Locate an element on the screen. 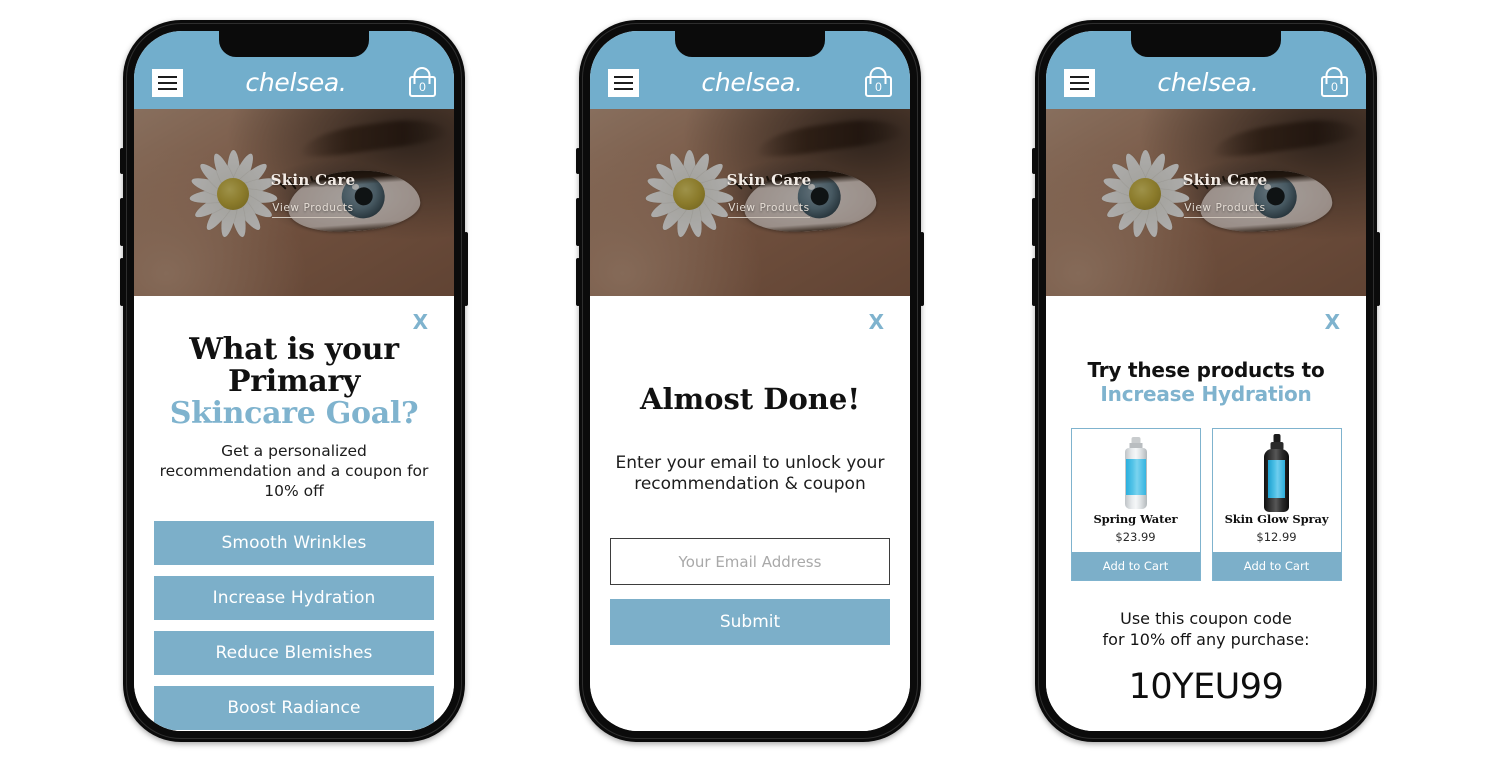  email-modal-title: Almost Done! is located at coordinates (750, 399).